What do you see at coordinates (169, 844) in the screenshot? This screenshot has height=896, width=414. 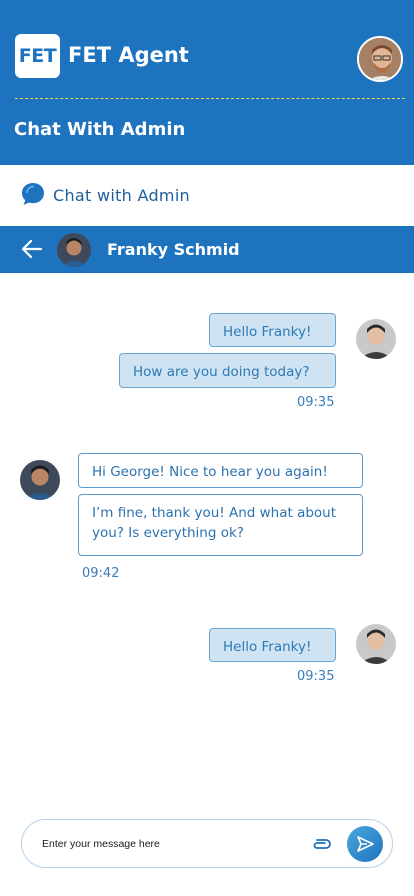 I see `message-input` at bounding box center [169, 844].